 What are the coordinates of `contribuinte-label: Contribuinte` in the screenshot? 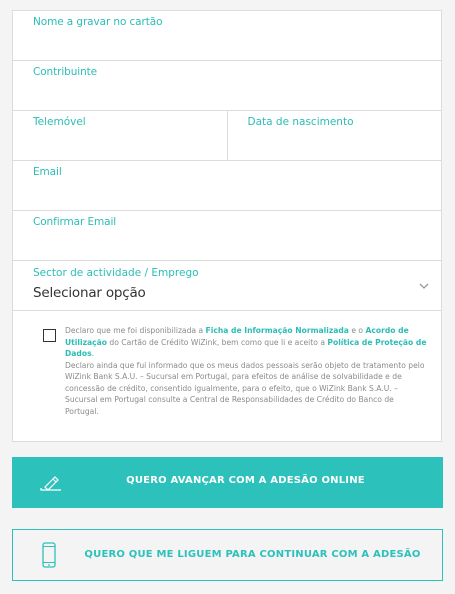 It's located at (65, 72).